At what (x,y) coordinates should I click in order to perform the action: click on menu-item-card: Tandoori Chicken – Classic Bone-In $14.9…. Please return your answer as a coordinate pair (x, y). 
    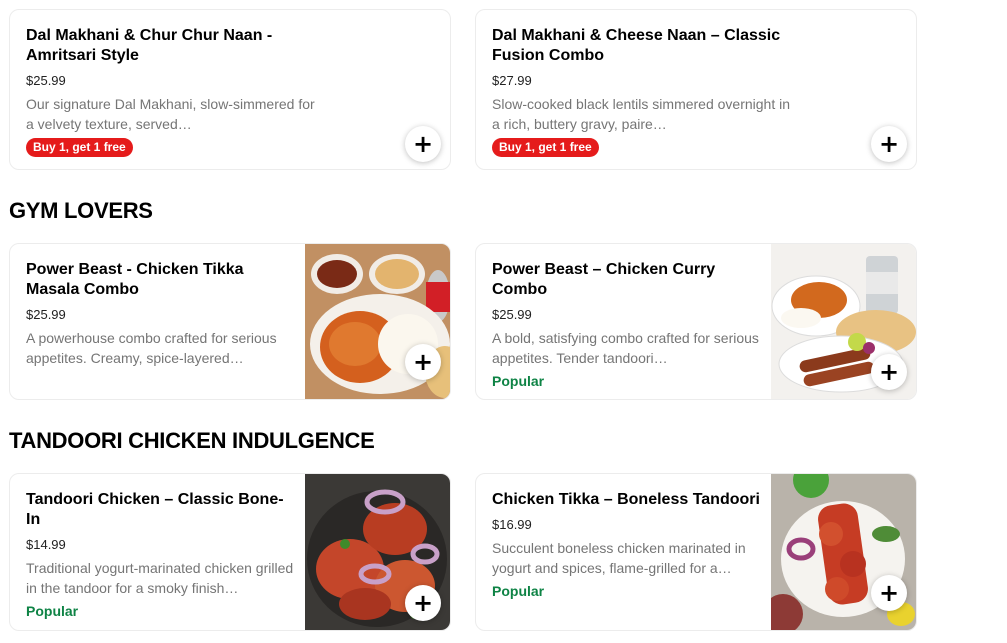
    Looking at the image, I should click on (230, 552).